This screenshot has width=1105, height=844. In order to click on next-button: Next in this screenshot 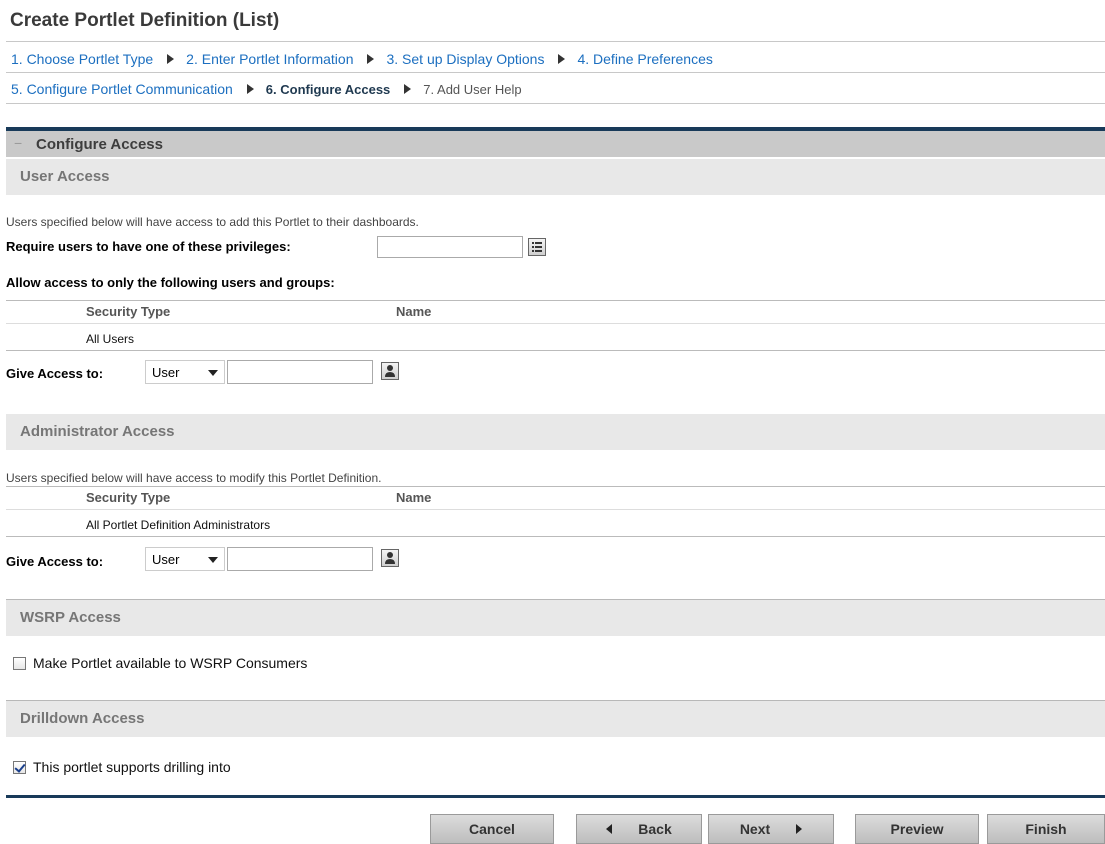, I will do `click(771, 829)`.